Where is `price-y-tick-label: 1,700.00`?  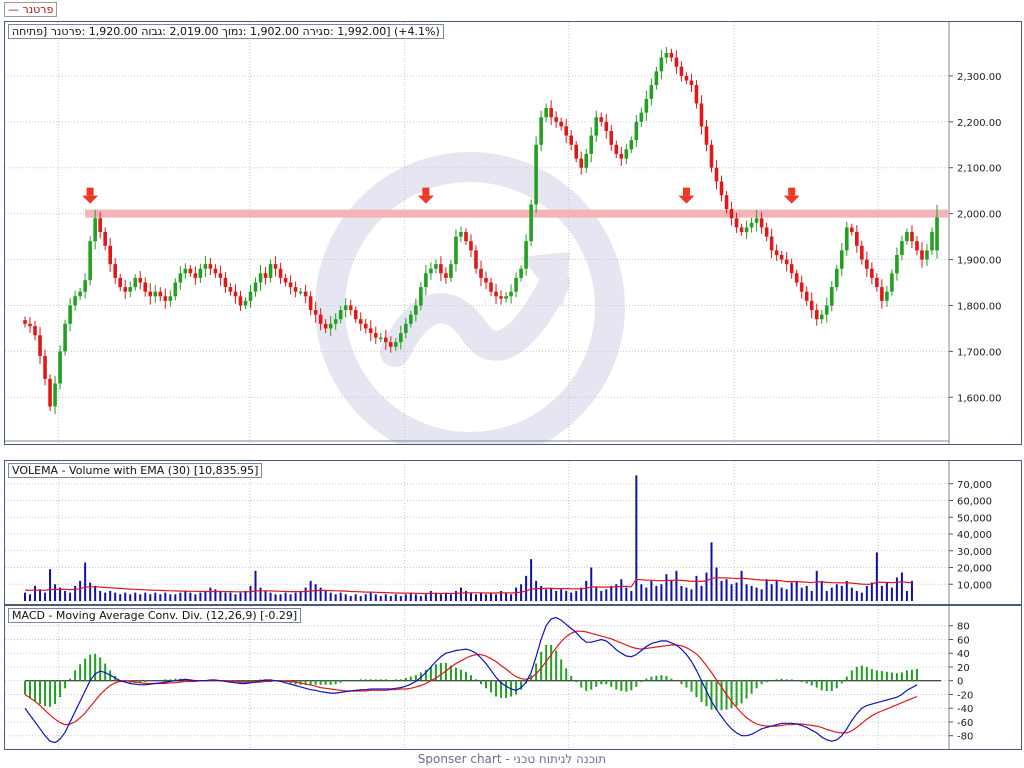 price-y-tick-label: 1,700.00 is located at coordinates (979, 352).